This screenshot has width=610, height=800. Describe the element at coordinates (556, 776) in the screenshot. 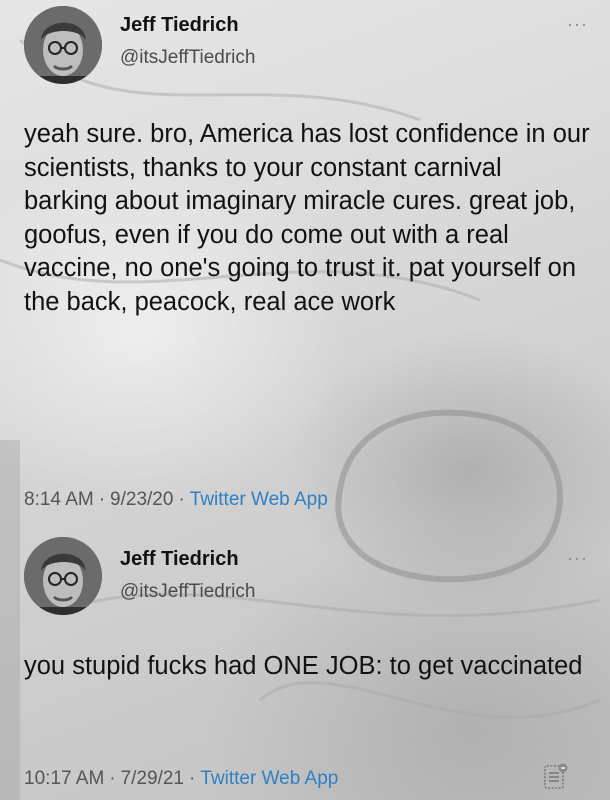

I see `document-icon` at that location.